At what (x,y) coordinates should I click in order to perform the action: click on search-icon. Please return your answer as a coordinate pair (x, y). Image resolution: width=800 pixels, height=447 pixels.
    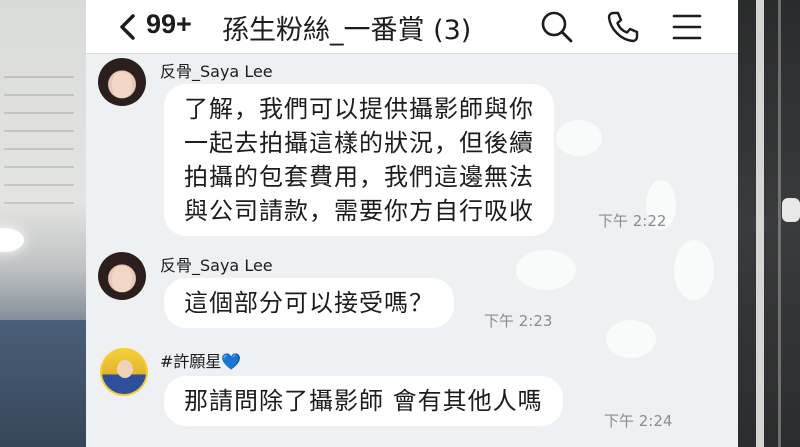
    Looking at the image, I should click on (557, 27).